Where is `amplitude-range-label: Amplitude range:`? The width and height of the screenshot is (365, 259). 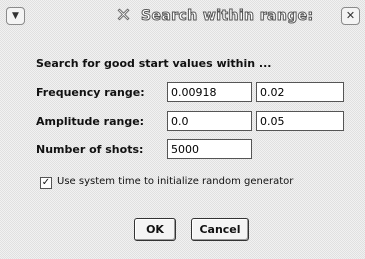 amplitude-range-label: Amplitude range: is located at coordinates (90, 121).